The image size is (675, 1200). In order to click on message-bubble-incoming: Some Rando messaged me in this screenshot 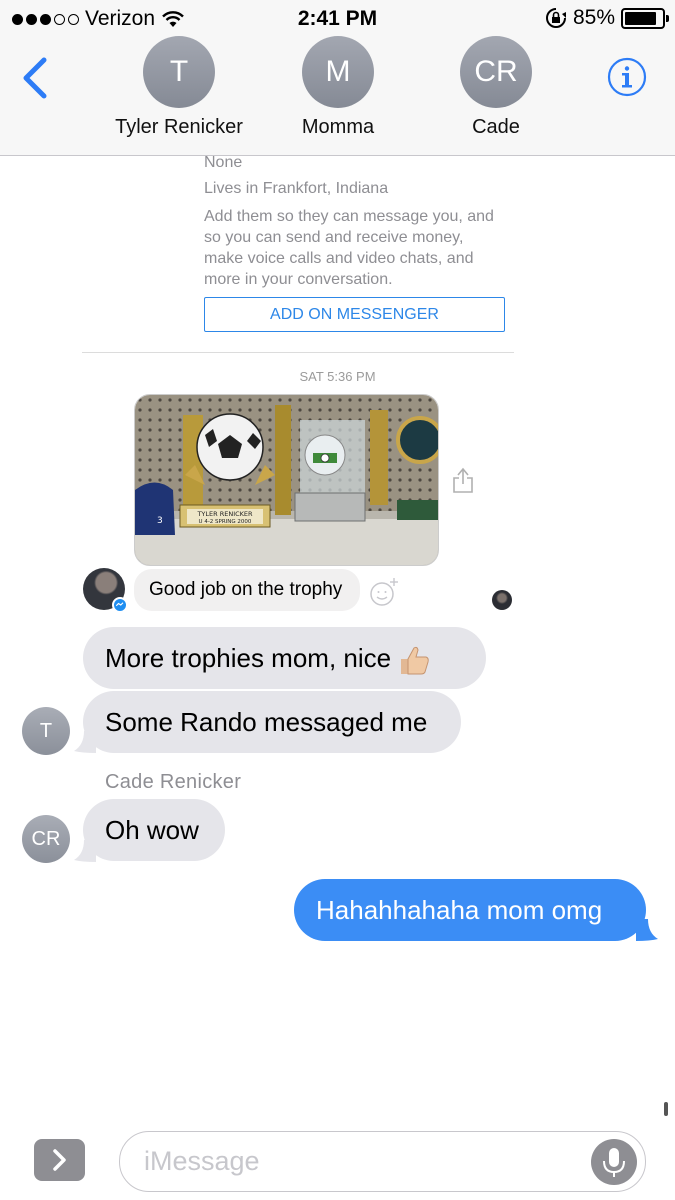, I will do `click(272, 722)`.